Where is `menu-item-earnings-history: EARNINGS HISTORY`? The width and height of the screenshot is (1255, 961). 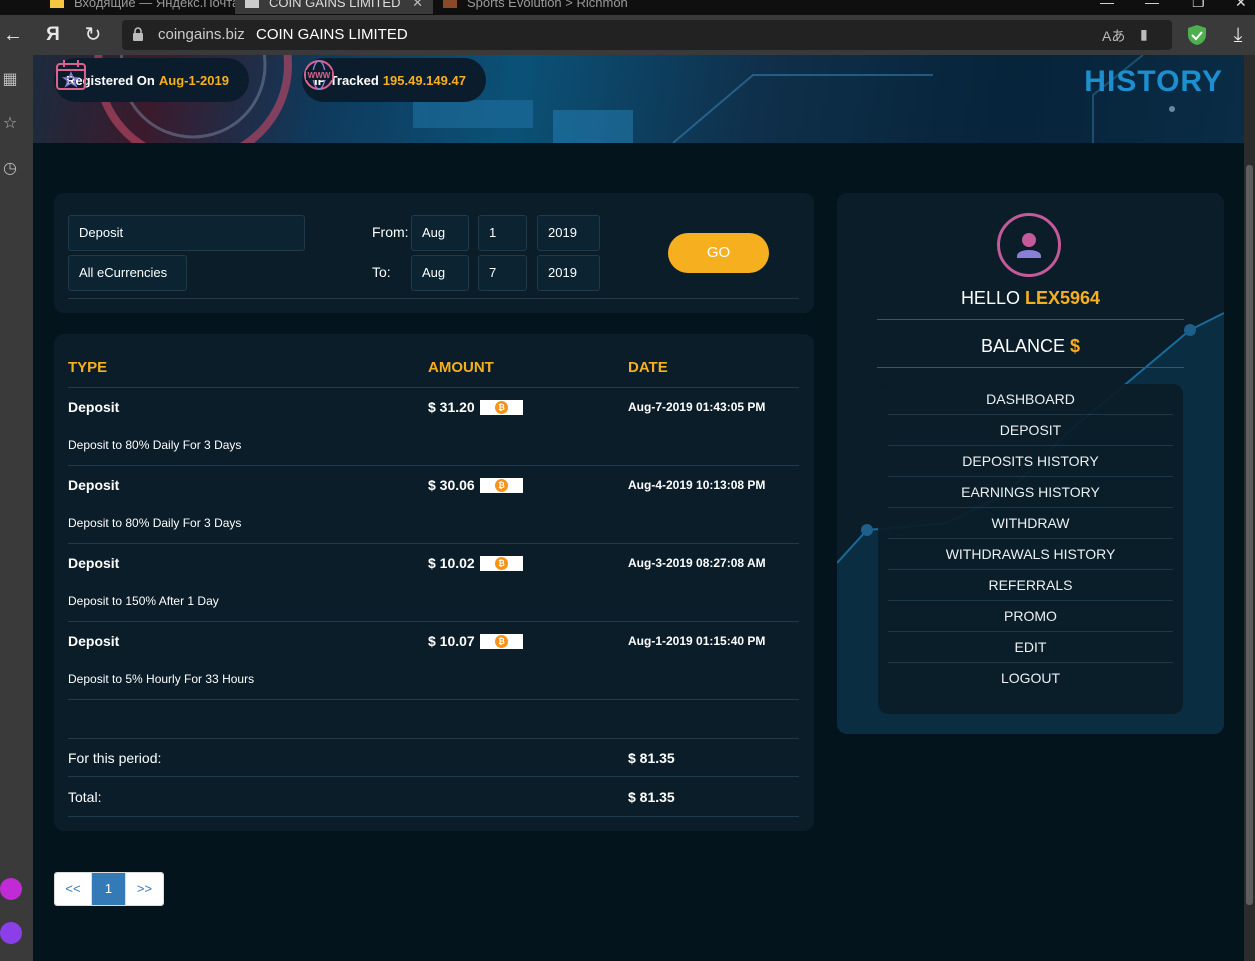
menu-item-earnings-history: EARNINGS HISTORY is located at coordinates (1030, 492).